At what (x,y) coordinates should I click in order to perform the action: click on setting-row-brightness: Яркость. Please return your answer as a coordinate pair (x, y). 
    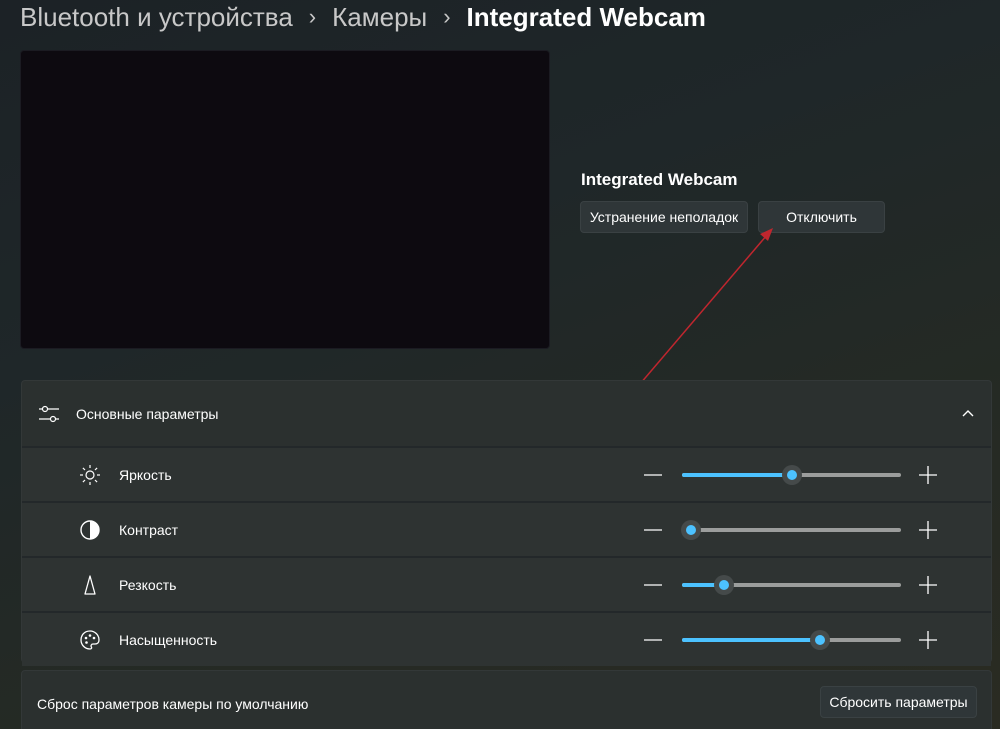
    Looking at the image, I should click on (506, 473).